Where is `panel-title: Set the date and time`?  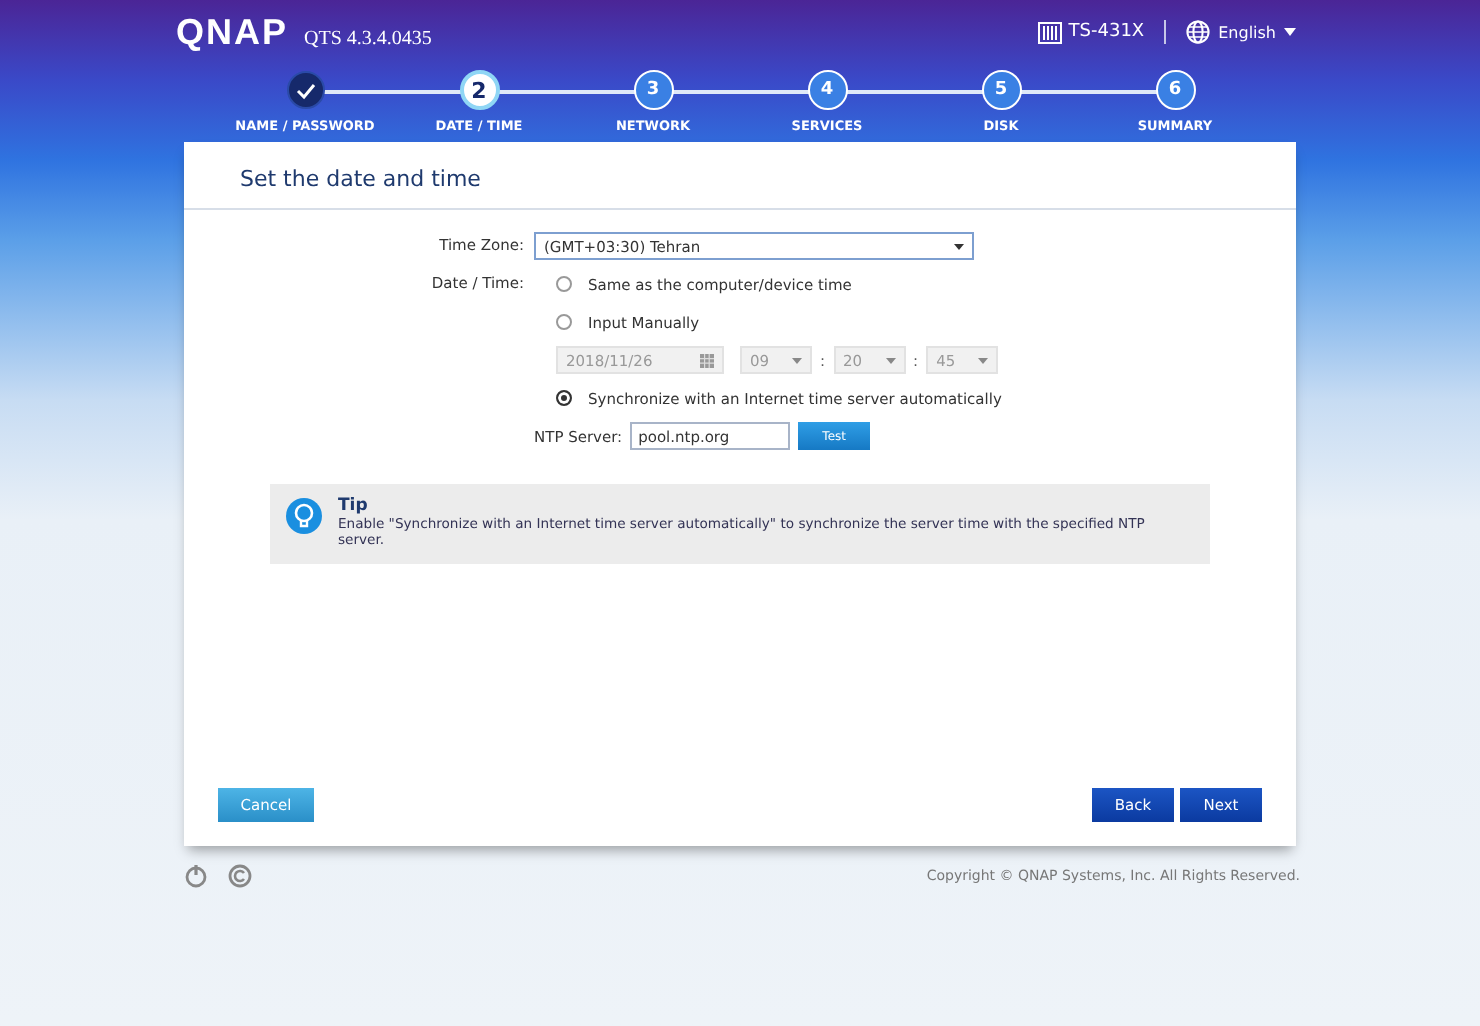
panel-title: Set the date and time is located at coordinates (740, 176).